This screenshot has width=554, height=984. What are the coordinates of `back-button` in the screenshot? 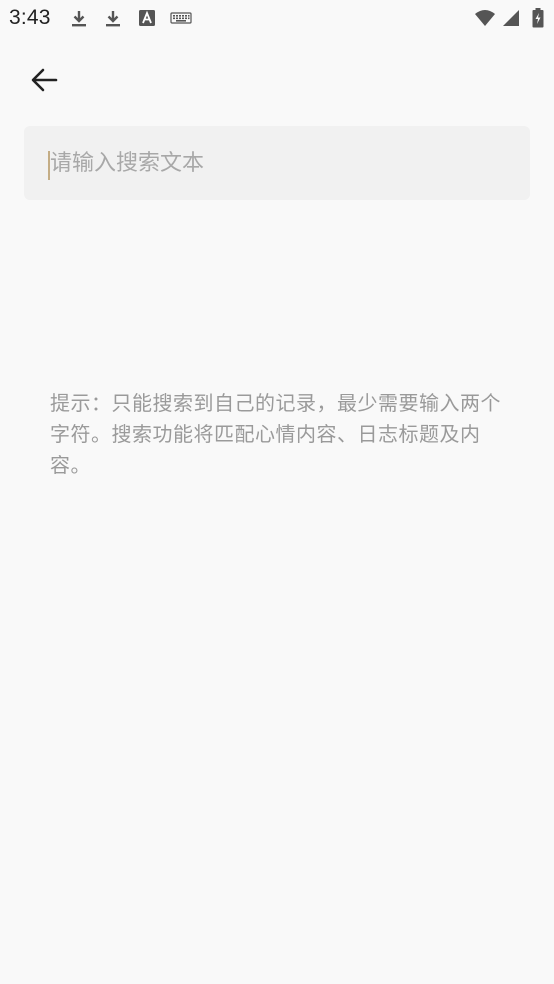 It's located at (44, 80).